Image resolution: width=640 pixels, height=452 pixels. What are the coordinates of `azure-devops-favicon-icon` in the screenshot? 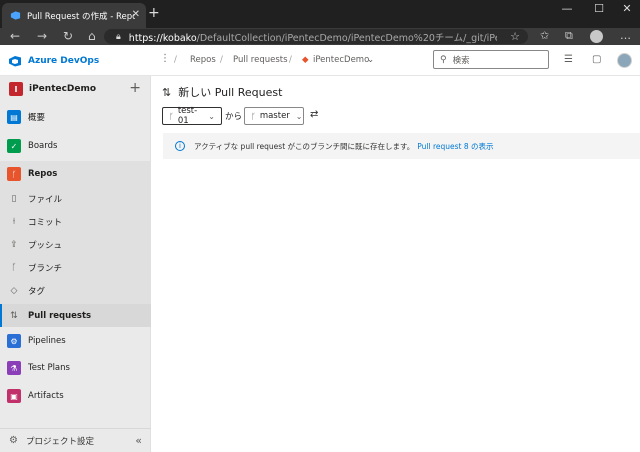 It's located at (15, 15).